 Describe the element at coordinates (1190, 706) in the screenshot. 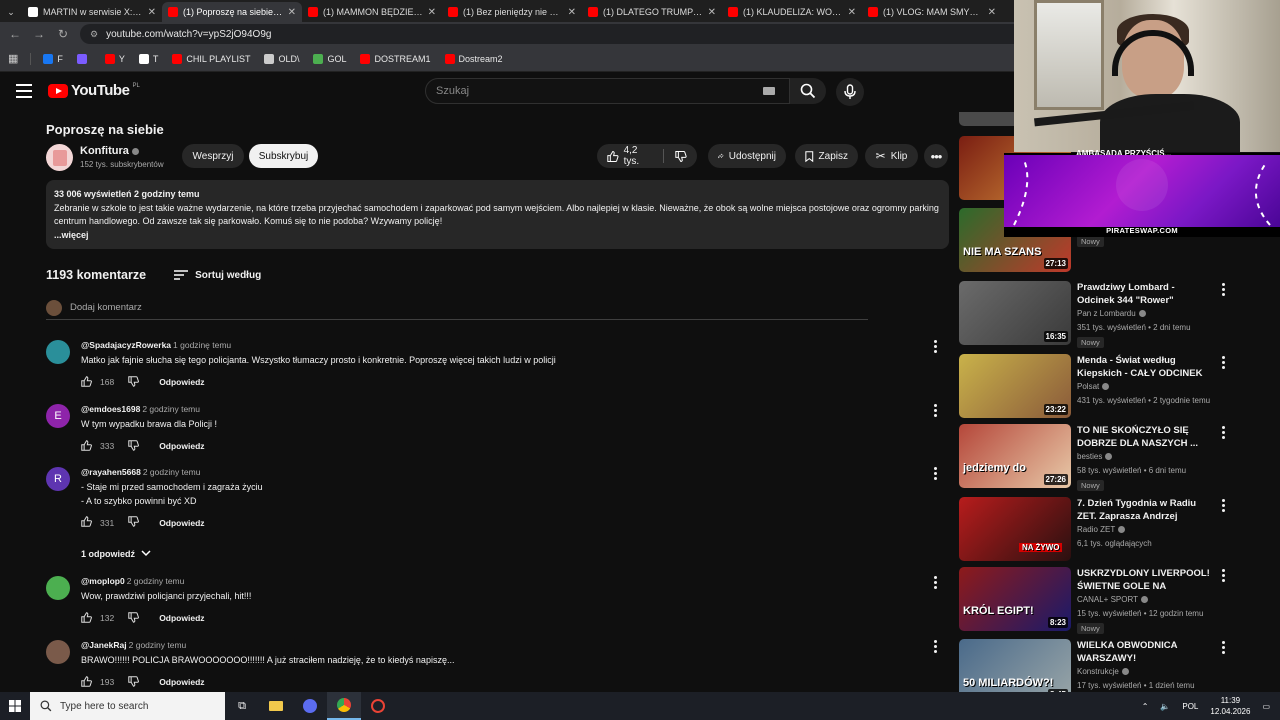

I see `language-indicator: POL` at that location.